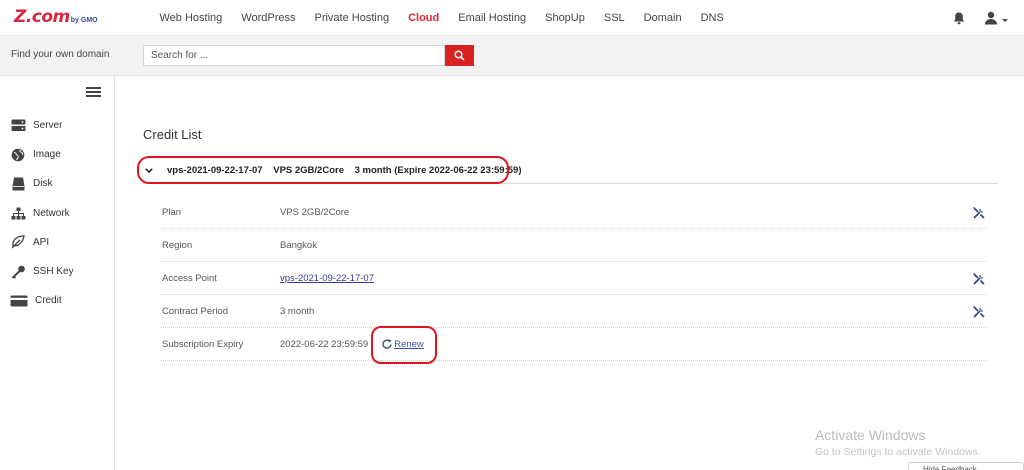 This screenshot has height=470, width=1024. What do you see at coordinates (614, 18) in the screenshot?
I see `nav-ssl: SSL` at bounding box center [614, 18].